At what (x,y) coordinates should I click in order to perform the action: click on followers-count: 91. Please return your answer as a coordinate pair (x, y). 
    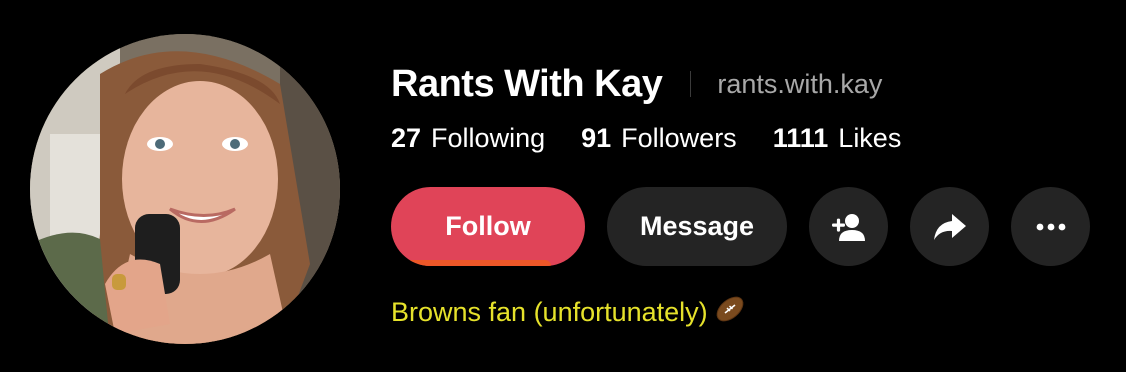
    Looking at the image, I should click on (596, 137).